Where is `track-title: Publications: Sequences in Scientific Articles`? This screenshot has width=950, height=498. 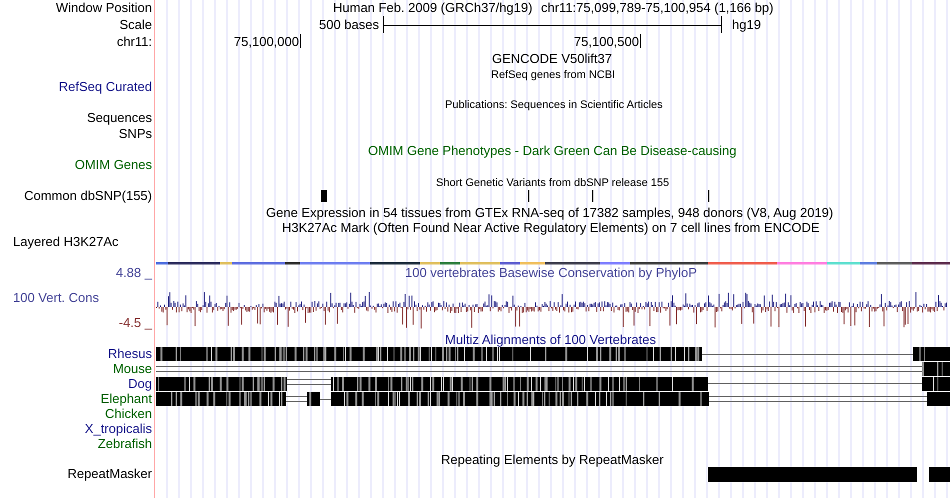
track-title: Publications: Sequences in Scientific Articles is located at coordinates (554, 105).